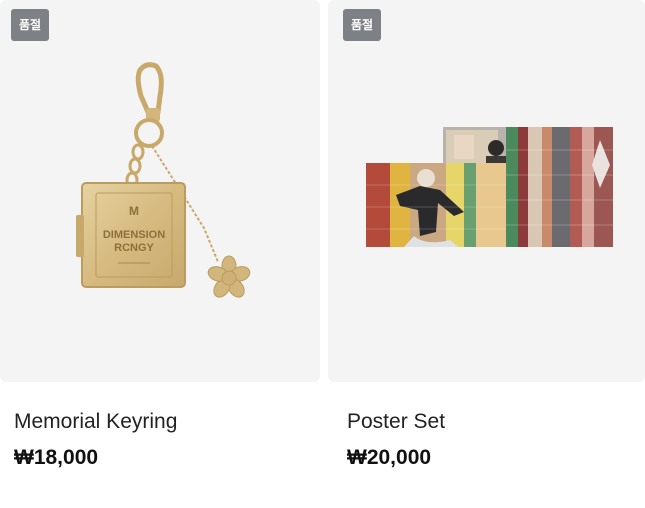 The image size is (645, 508). I want to click on poster-set-image, so click(489, 187).